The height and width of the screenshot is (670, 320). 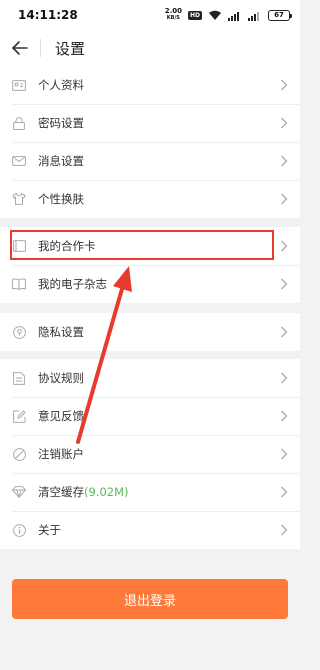 What do you see at coordinates (150, 123) in the screenshot?
I see `settings-item-password: 密码设置` at bounding box center [150, 123].